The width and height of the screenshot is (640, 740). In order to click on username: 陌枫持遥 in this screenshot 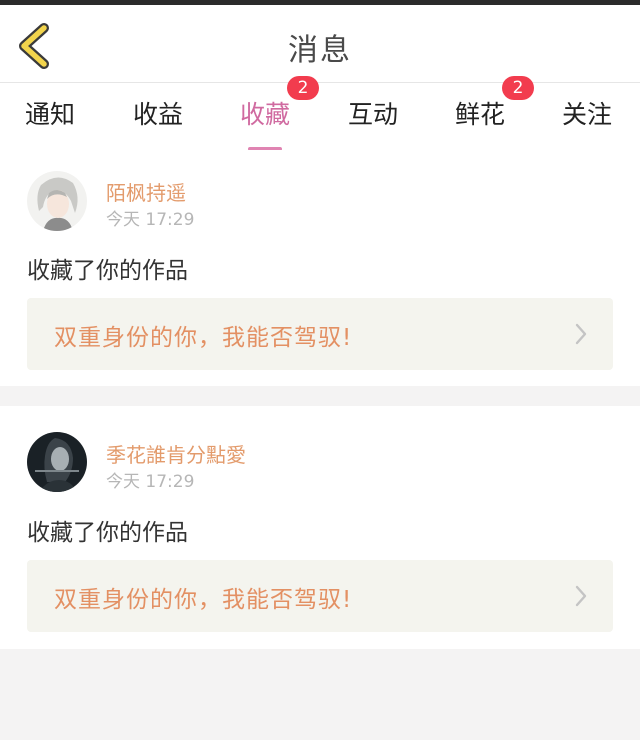, I will do `click(146, 191)`.